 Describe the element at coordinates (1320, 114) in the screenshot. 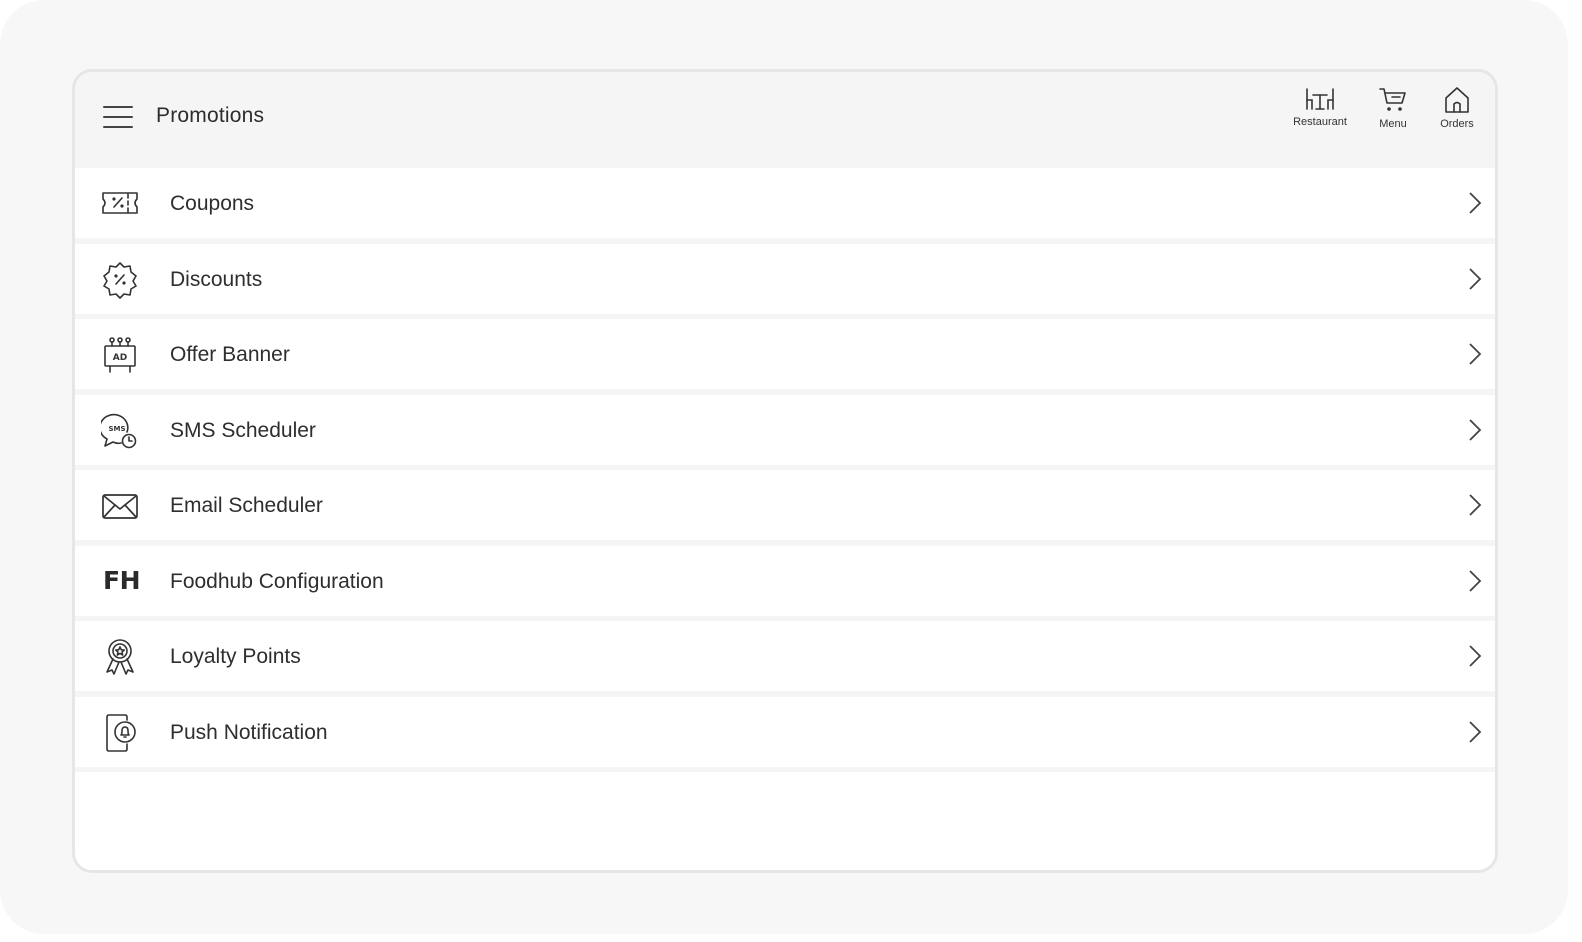

I see `nav-restaurant-button: Restaurant` at that location.